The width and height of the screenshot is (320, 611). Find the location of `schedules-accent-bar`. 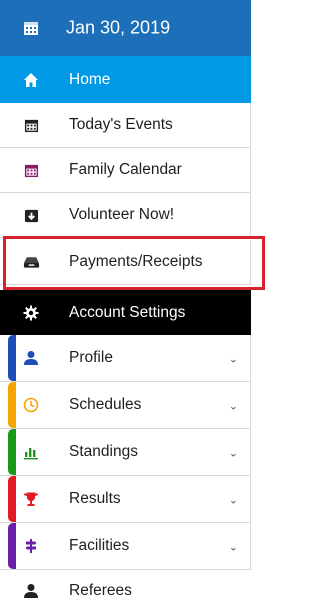

schedules-accent-bar is located at coordinates (12, 405).